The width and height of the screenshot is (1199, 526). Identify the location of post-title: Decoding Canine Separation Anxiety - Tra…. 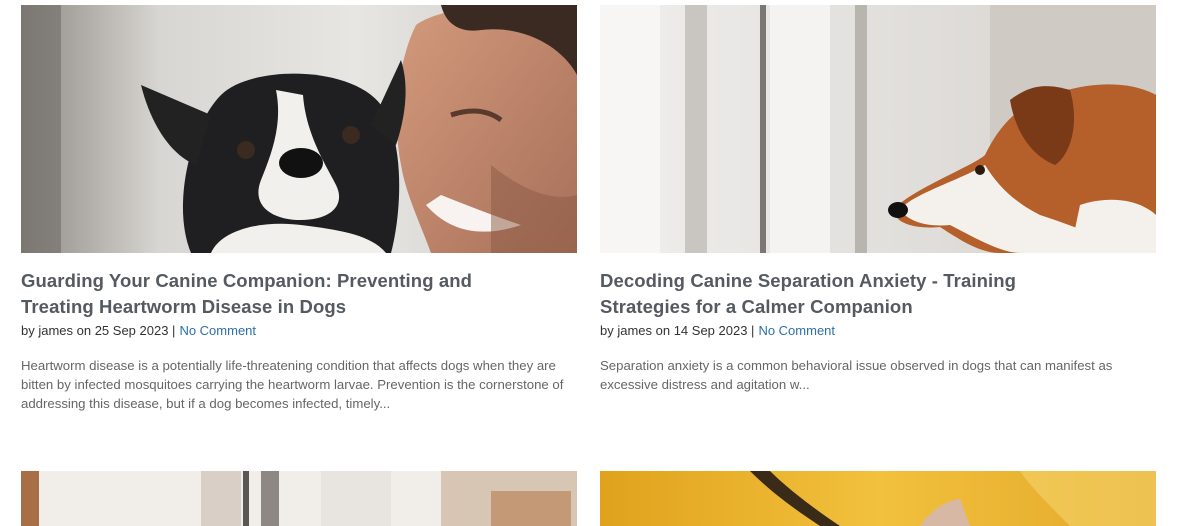
(878, 294).